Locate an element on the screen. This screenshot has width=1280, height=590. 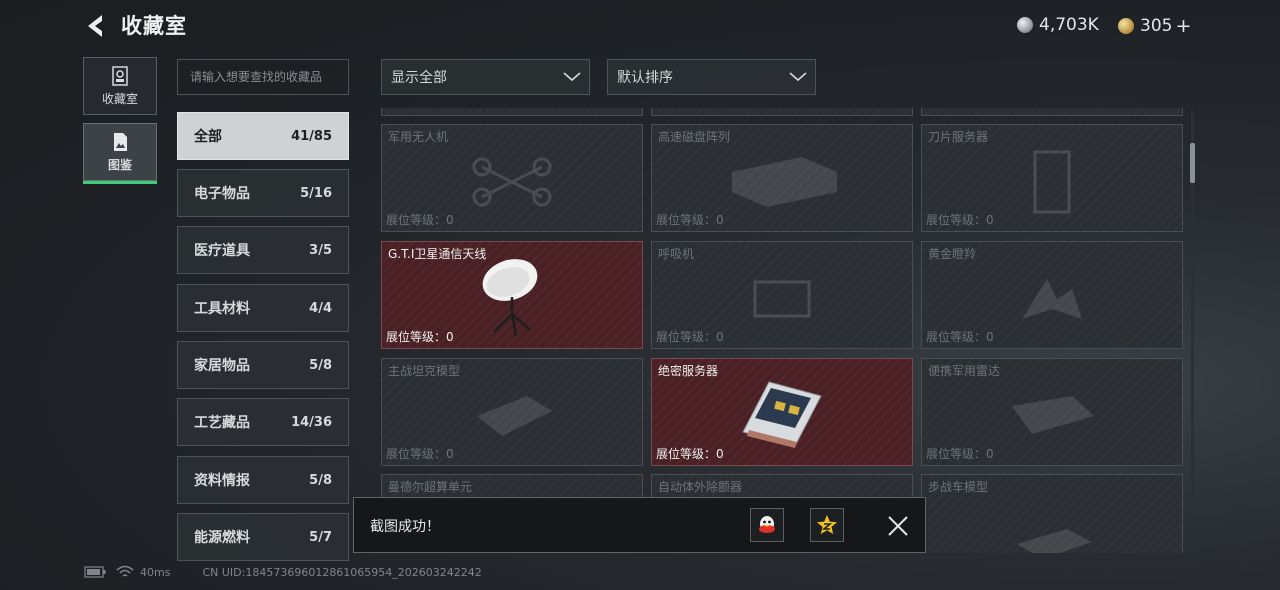
sort-value: 默认排序 is located at coordinates (645, 78).